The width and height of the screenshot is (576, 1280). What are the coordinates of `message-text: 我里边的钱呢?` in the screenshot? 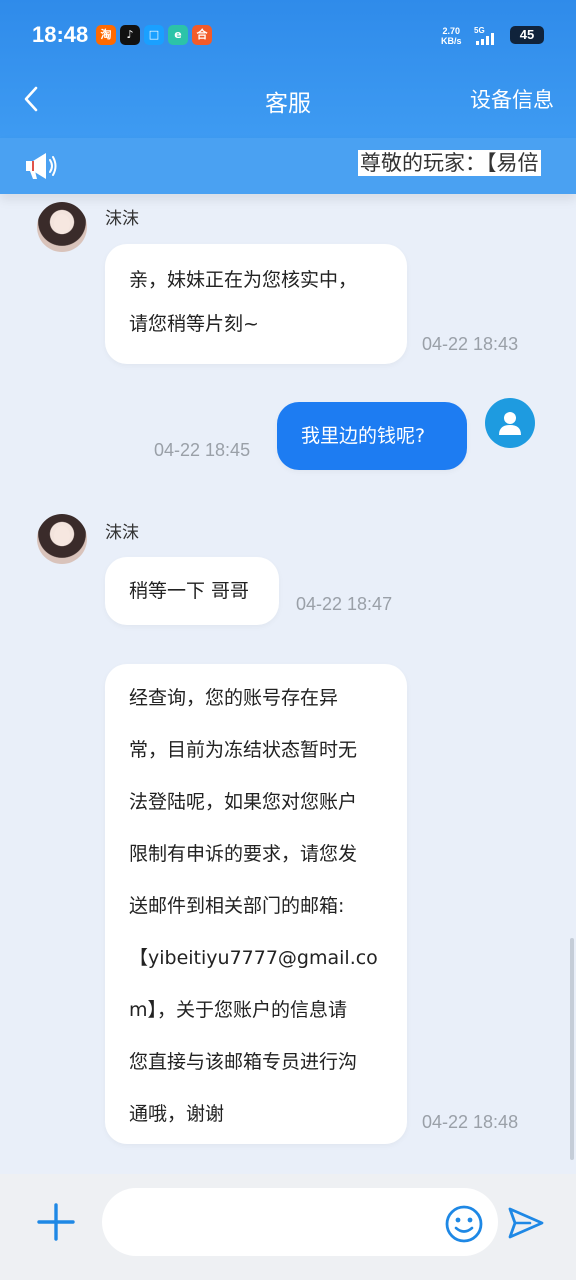 It's located at (363, 436).